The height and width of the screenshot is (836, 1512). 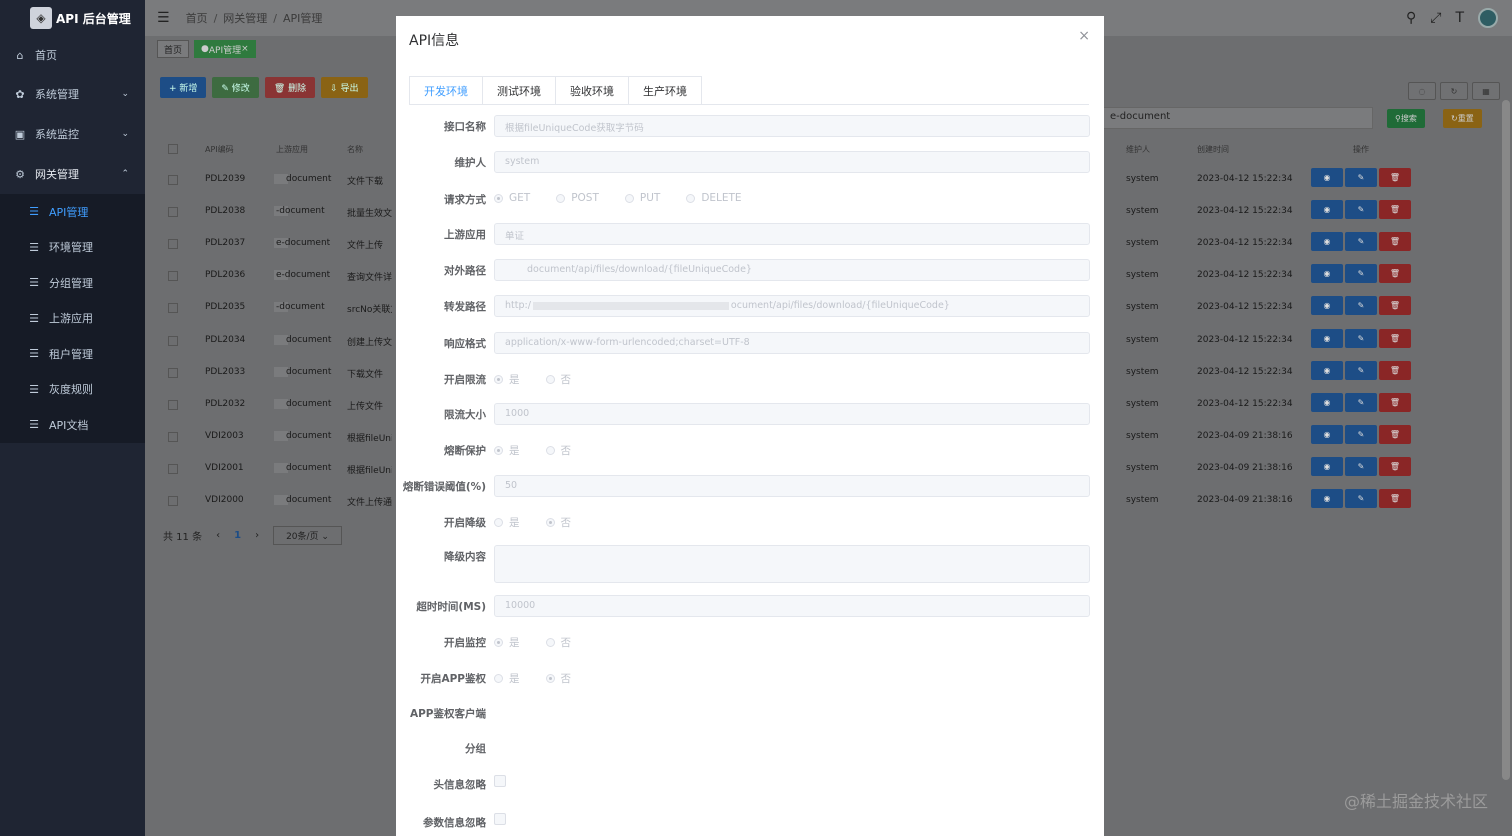 I want to click on sidebar-item-apidoc: ☰ API文档, so click(x=72, y=425).